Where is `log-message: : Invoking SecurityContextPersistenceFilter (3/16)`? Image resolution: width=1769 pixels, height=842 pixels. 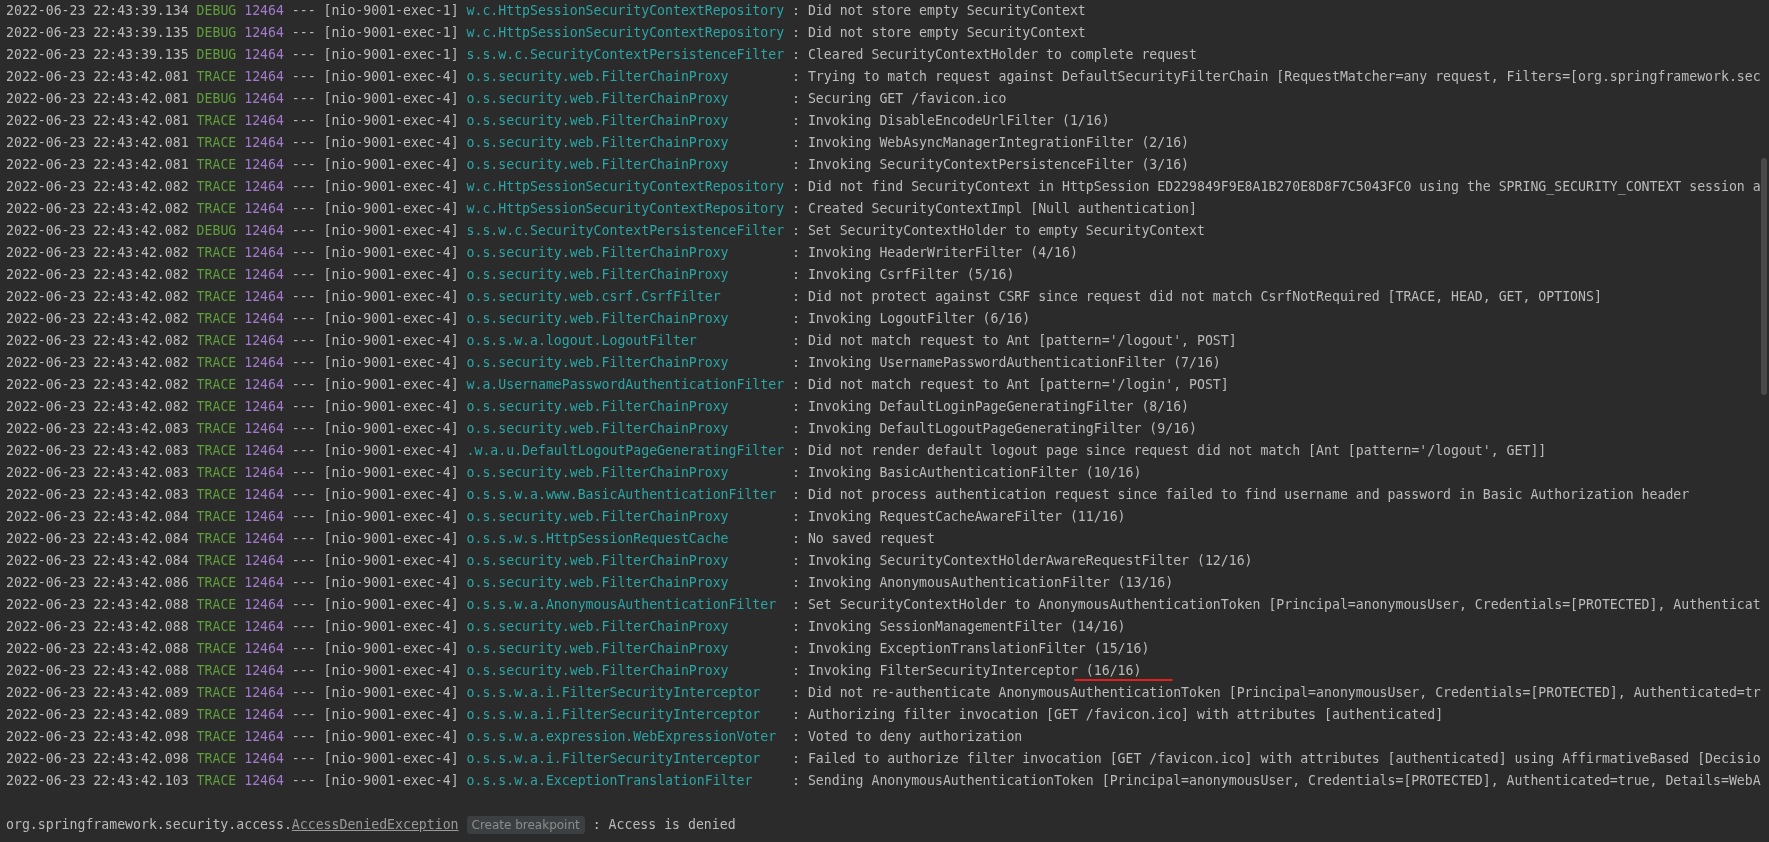
log-message: : Invoking SecurityContextPersistenceFilter (3/16) is located at coordinates (991, 164).